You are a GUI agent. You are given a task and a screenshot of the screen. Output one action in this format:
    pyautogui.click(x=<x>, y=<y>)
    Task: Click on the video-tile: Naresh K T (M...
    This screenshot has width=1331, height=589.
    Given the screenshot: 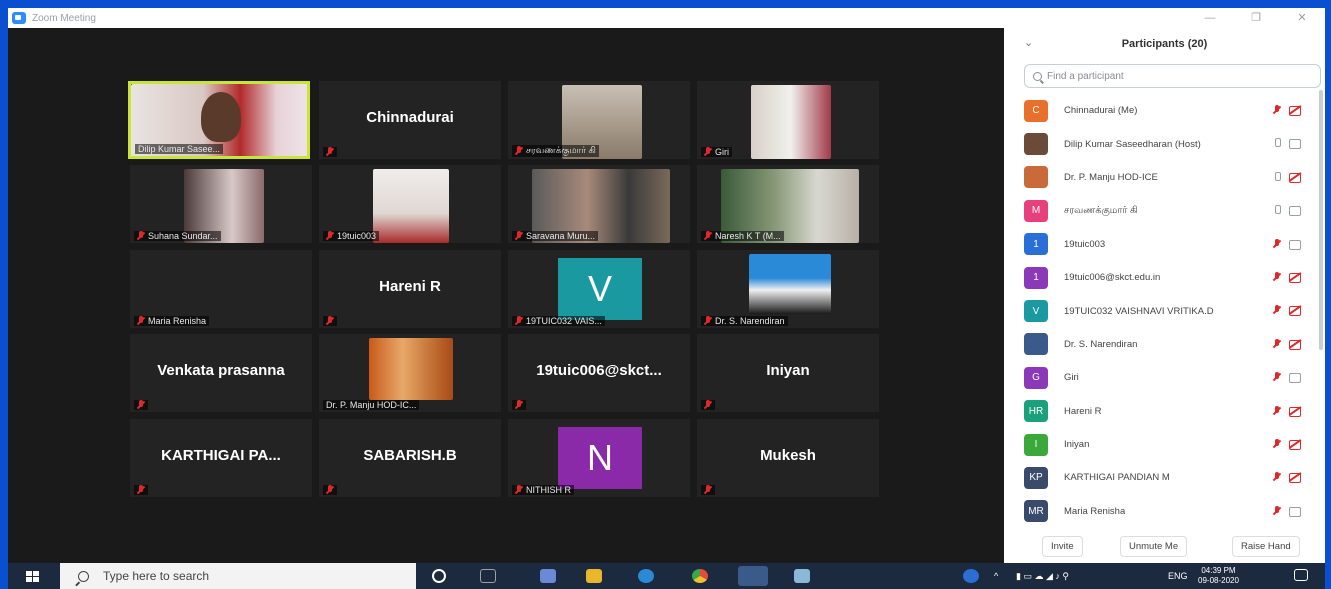 What is the action you would take?
    pyautogui.click(x=788, y=204)
    